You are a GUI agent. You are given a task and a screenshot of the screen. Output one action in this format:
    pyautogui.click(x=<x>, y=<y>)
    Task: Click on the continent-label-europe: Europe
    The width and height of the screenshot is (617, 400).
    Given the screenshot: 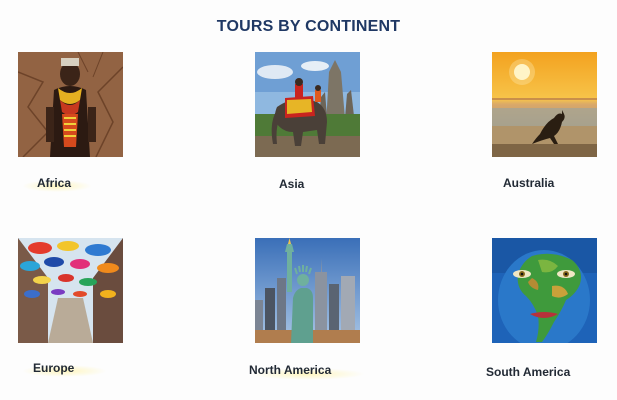 What is the action you would take?
    pyautogui.click(x=53, y=368)
    